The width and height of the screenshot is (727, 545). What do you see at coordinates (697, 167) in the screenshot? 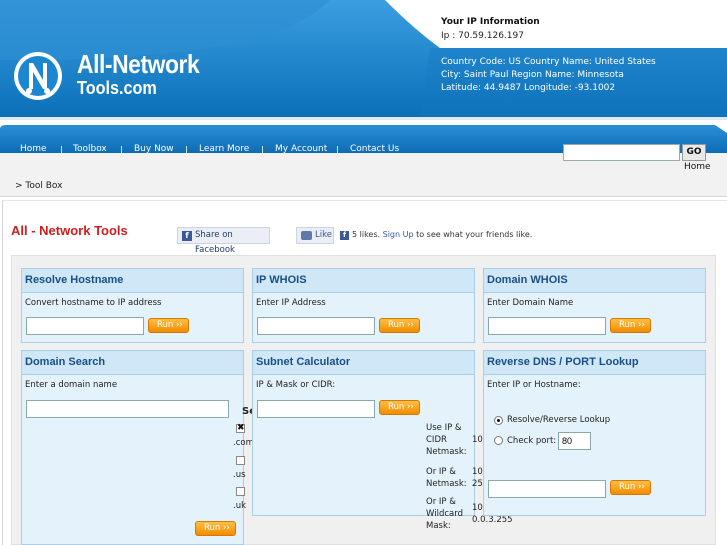
I see `home-link: Home` at bounding box center [697, 167].